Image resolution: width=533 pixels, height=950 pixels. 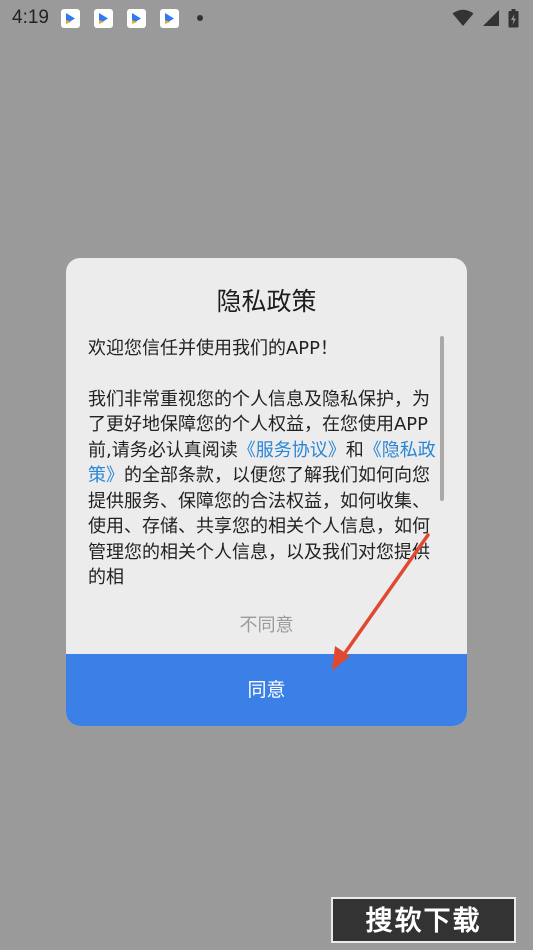 I want to click on status-right, so click(x=485, y=18).